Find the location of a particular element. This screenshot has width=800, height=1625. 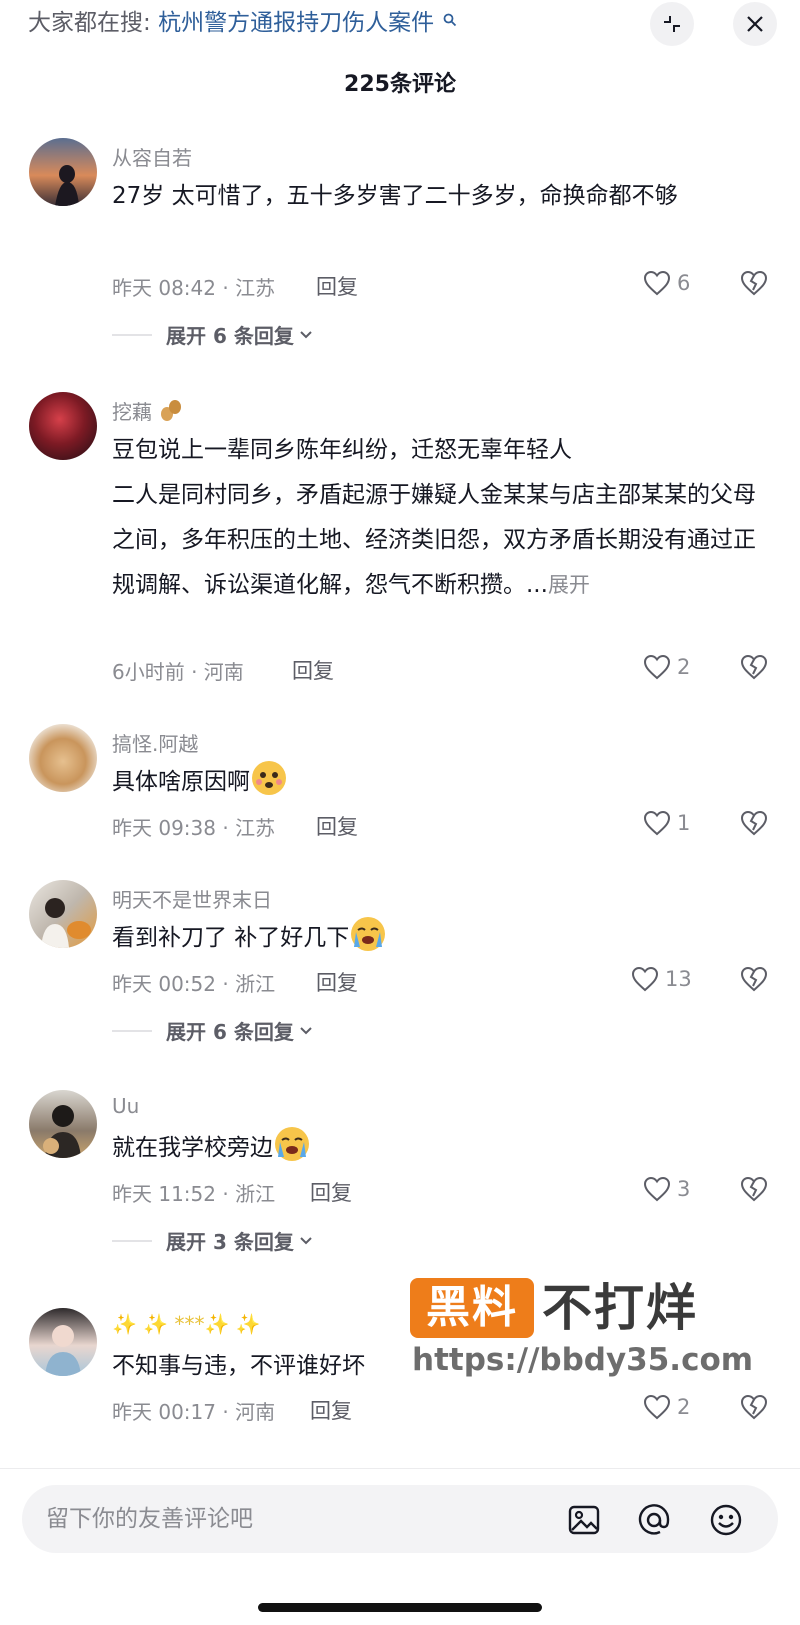

like-count: 2 is located at coordinates (684, 667).